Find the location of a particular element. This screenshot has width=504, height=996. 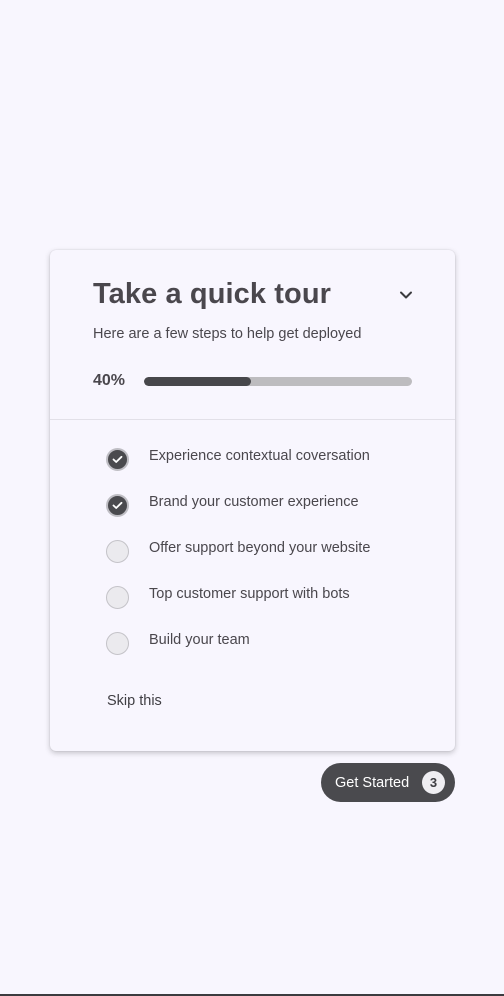

progress-percent: 40% is located at coordinates (109, 380).